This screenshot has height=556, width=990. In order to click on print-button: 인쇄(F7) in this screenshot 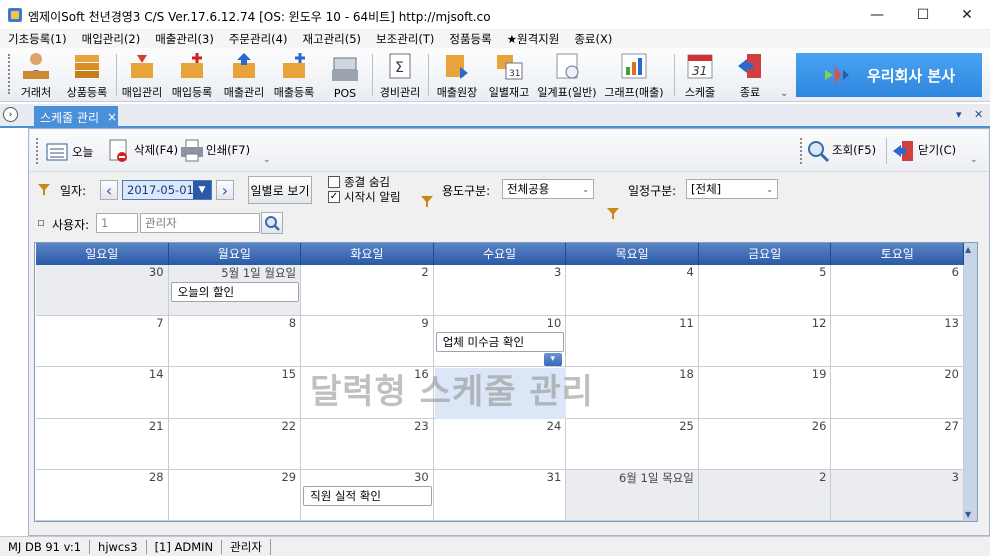, I will do `click(215, 150)`.